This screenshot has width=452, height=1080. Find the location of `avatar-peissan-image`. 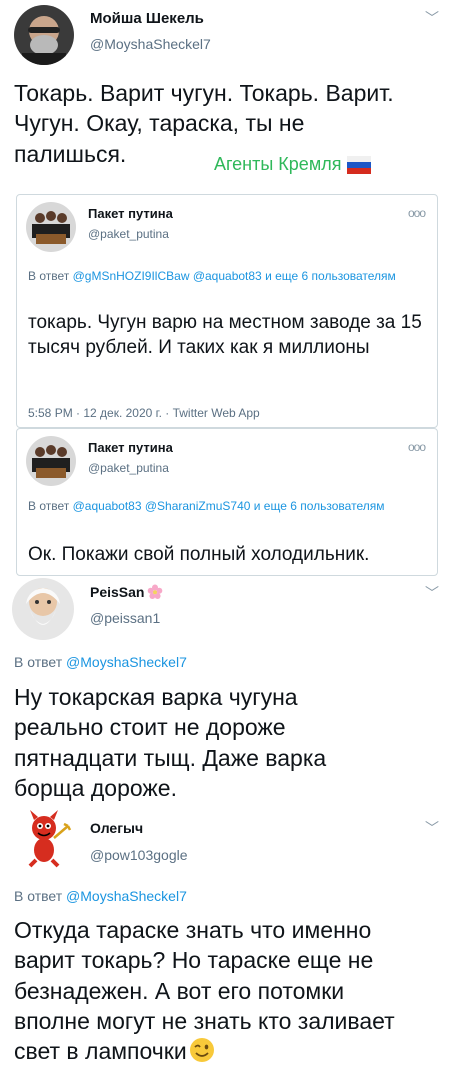

avatar-peissan-image is located at coordinates (43, 609).